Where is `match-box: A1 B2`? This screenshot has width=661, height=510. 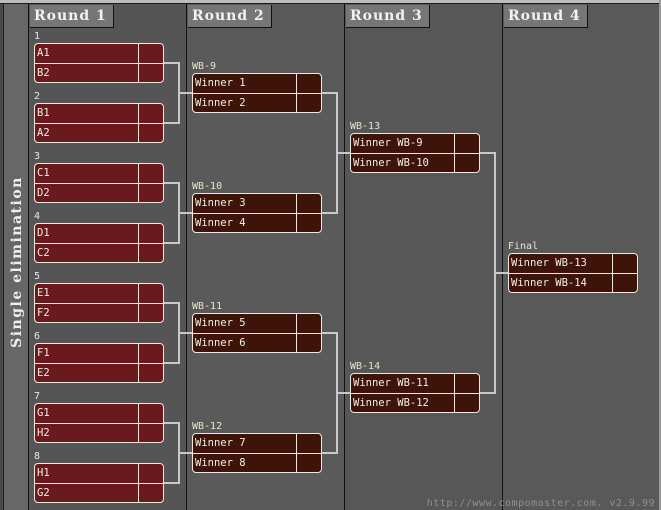
match-box: A1 B2 is located at coordinates (99, 63).